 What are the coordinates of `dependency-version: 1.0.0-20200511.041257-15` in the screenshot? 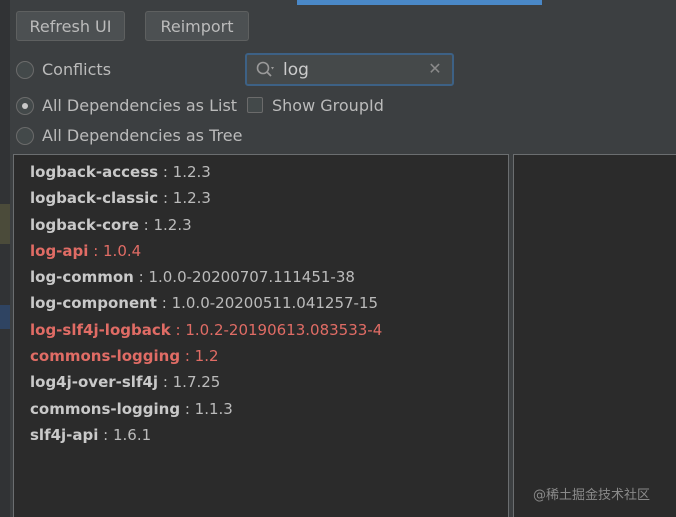 It's located at (275, 303).